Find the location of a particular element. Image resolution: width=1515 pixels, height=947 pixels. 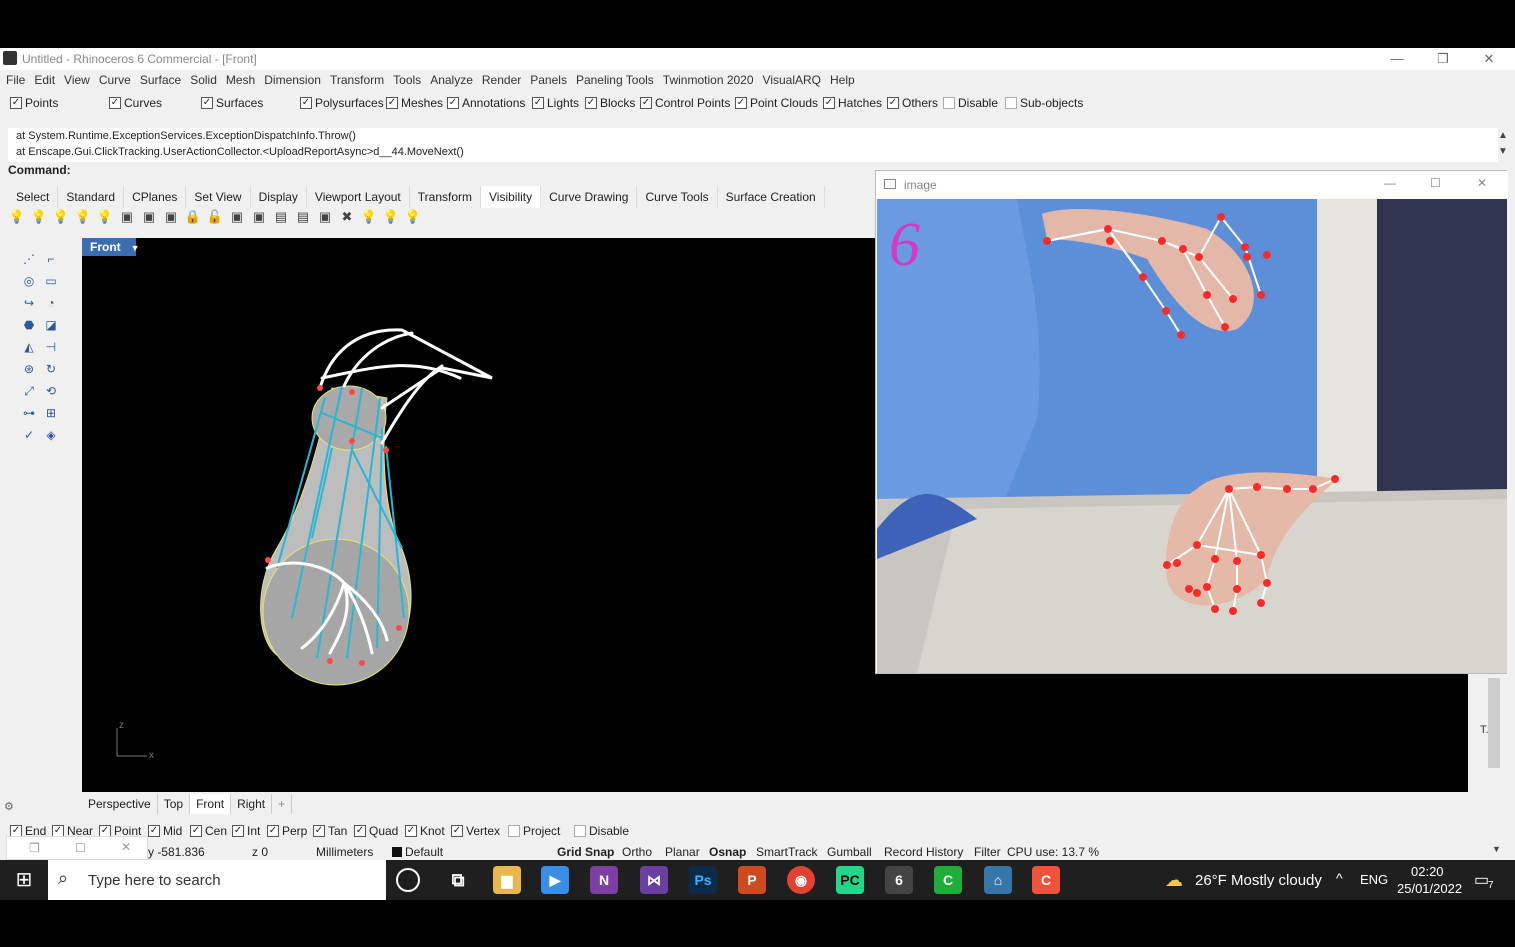

osnap-project: Project is located at coordinates (534, 831).